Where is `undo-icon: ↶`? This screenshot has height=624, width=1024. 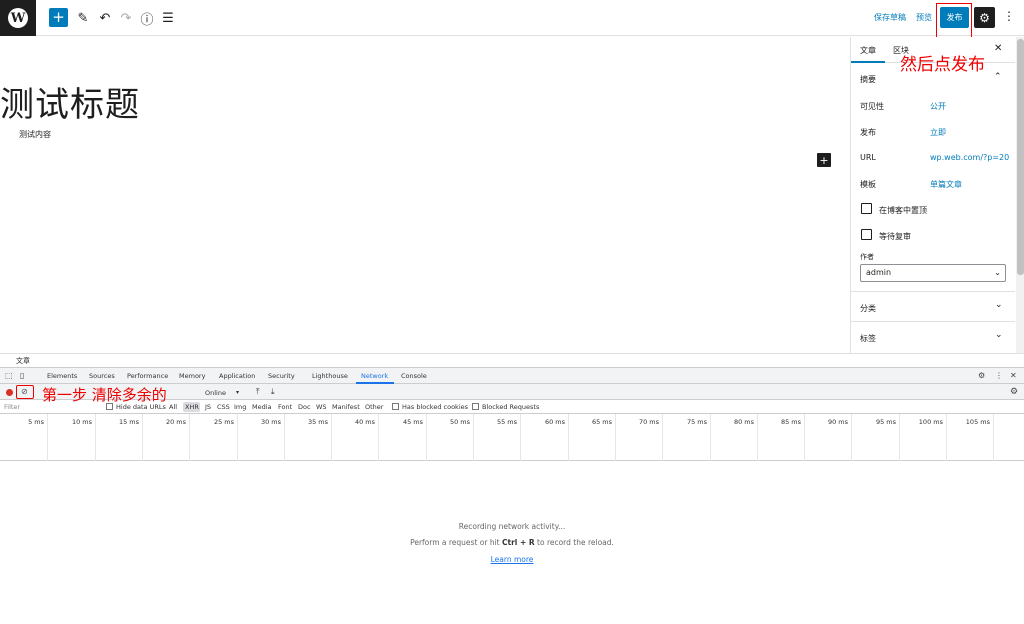 undo-icon: ↶ is located at coordinates (105, 18).